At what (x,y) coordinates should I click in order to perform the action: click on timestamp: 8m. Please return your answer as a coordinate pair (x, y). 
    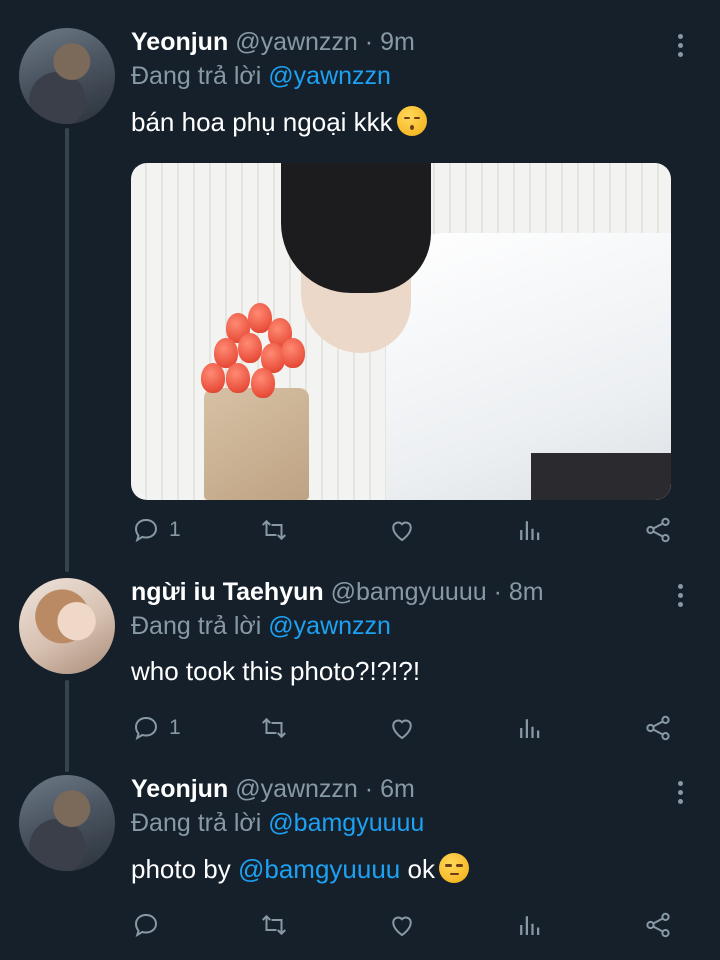
    Looking at the image, I should click on (526, 592).